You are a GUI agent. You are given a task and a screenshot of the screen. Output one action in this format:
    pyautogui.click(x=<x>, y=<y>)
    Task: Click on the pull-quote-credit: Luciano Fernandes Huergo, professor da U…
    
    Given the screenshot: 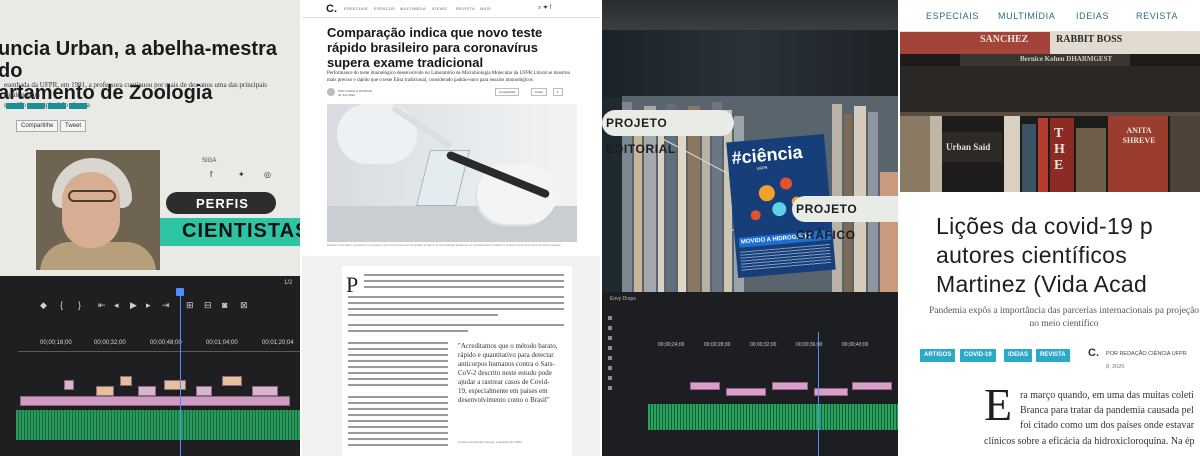 What is the action you would take?
    pyautogui.click(x=490, y=442)
    